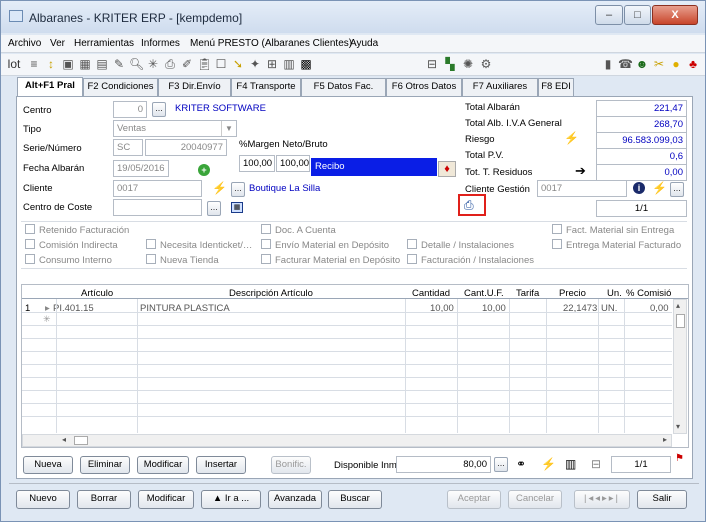  Describe the element at coordinates (637, 15) in the screenshot. I see `maximize-button: □` at that location.